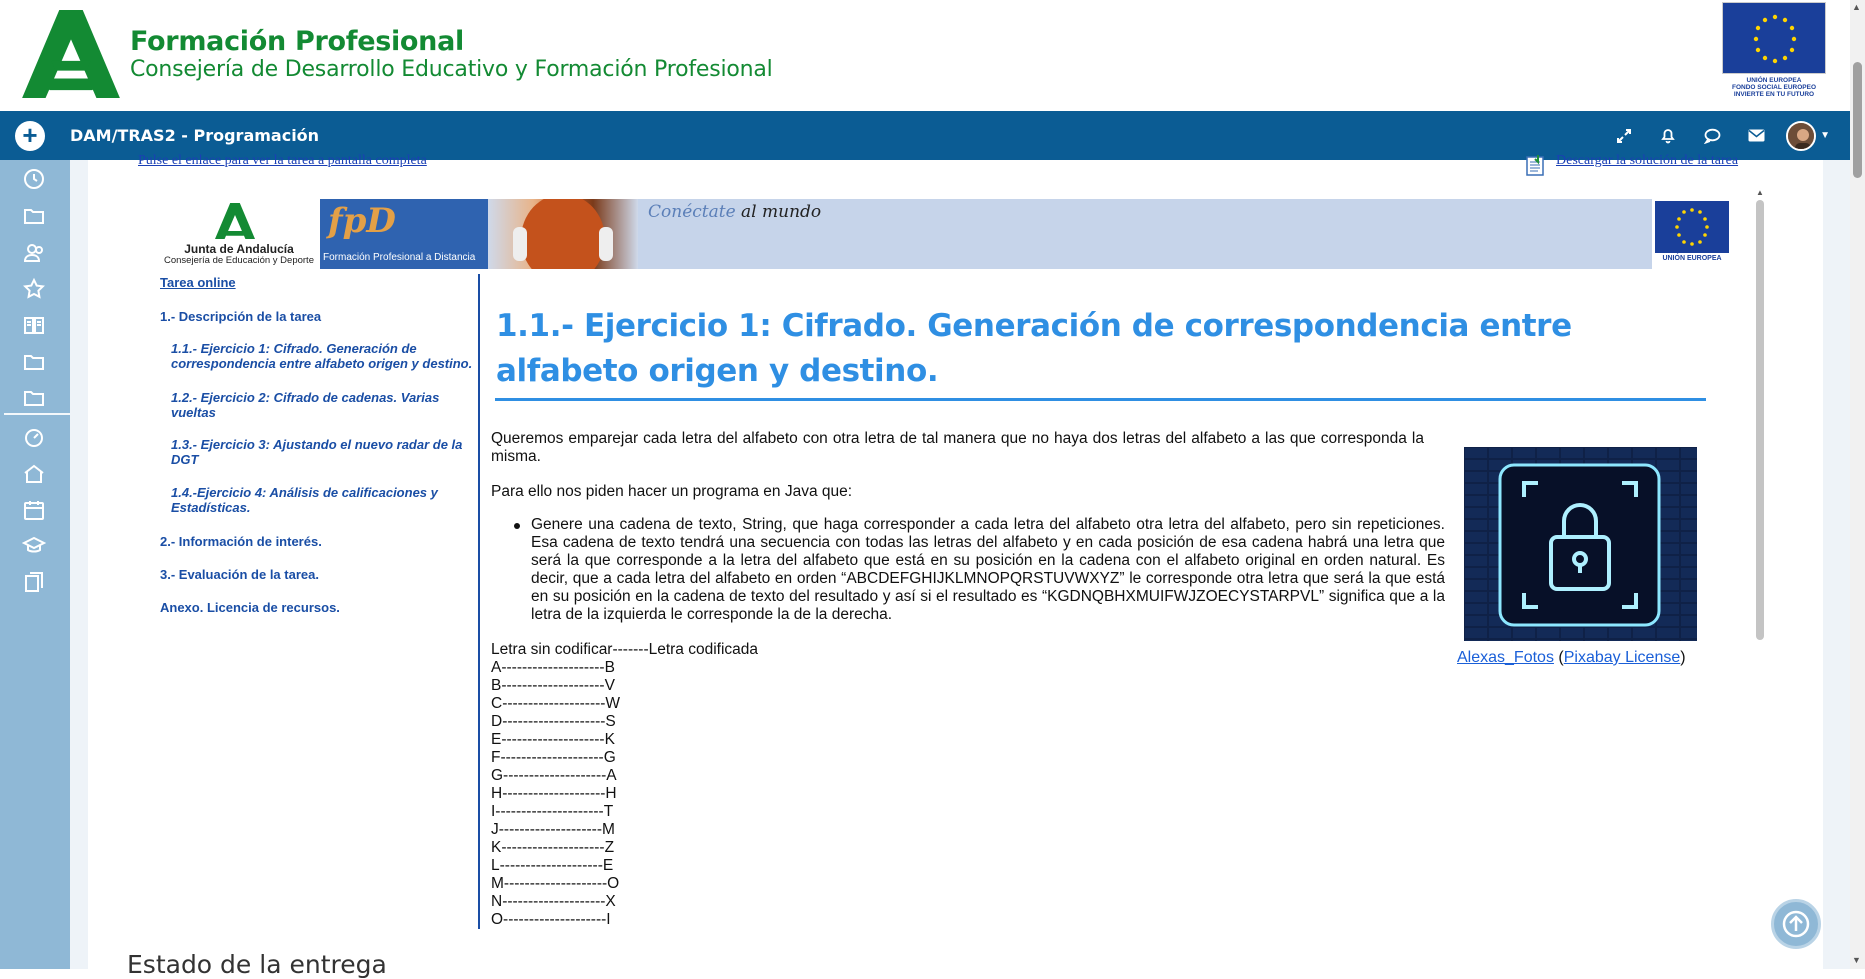 This screenshot has height=979, width=1865. What do you see at coordinates (553, 847) in the screenshot?
I see `mapping-row: K--------------------Z` at bounding box center [553, 847].